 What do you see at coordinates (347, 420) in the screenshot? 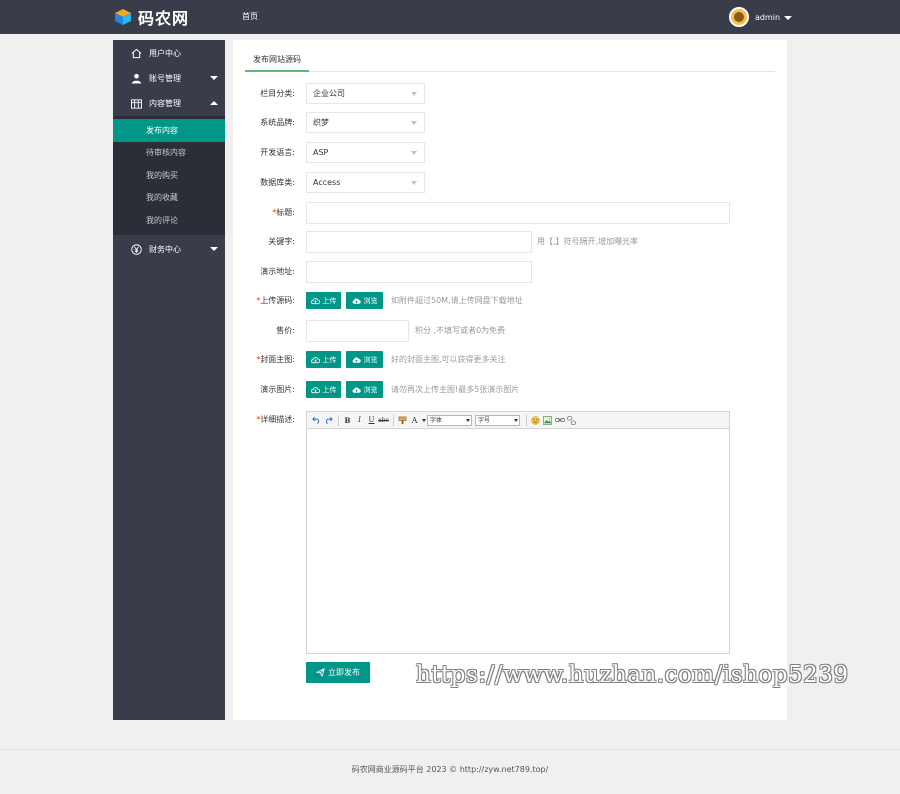
I see `bold-icon: B` at bounding box center [347, 420].